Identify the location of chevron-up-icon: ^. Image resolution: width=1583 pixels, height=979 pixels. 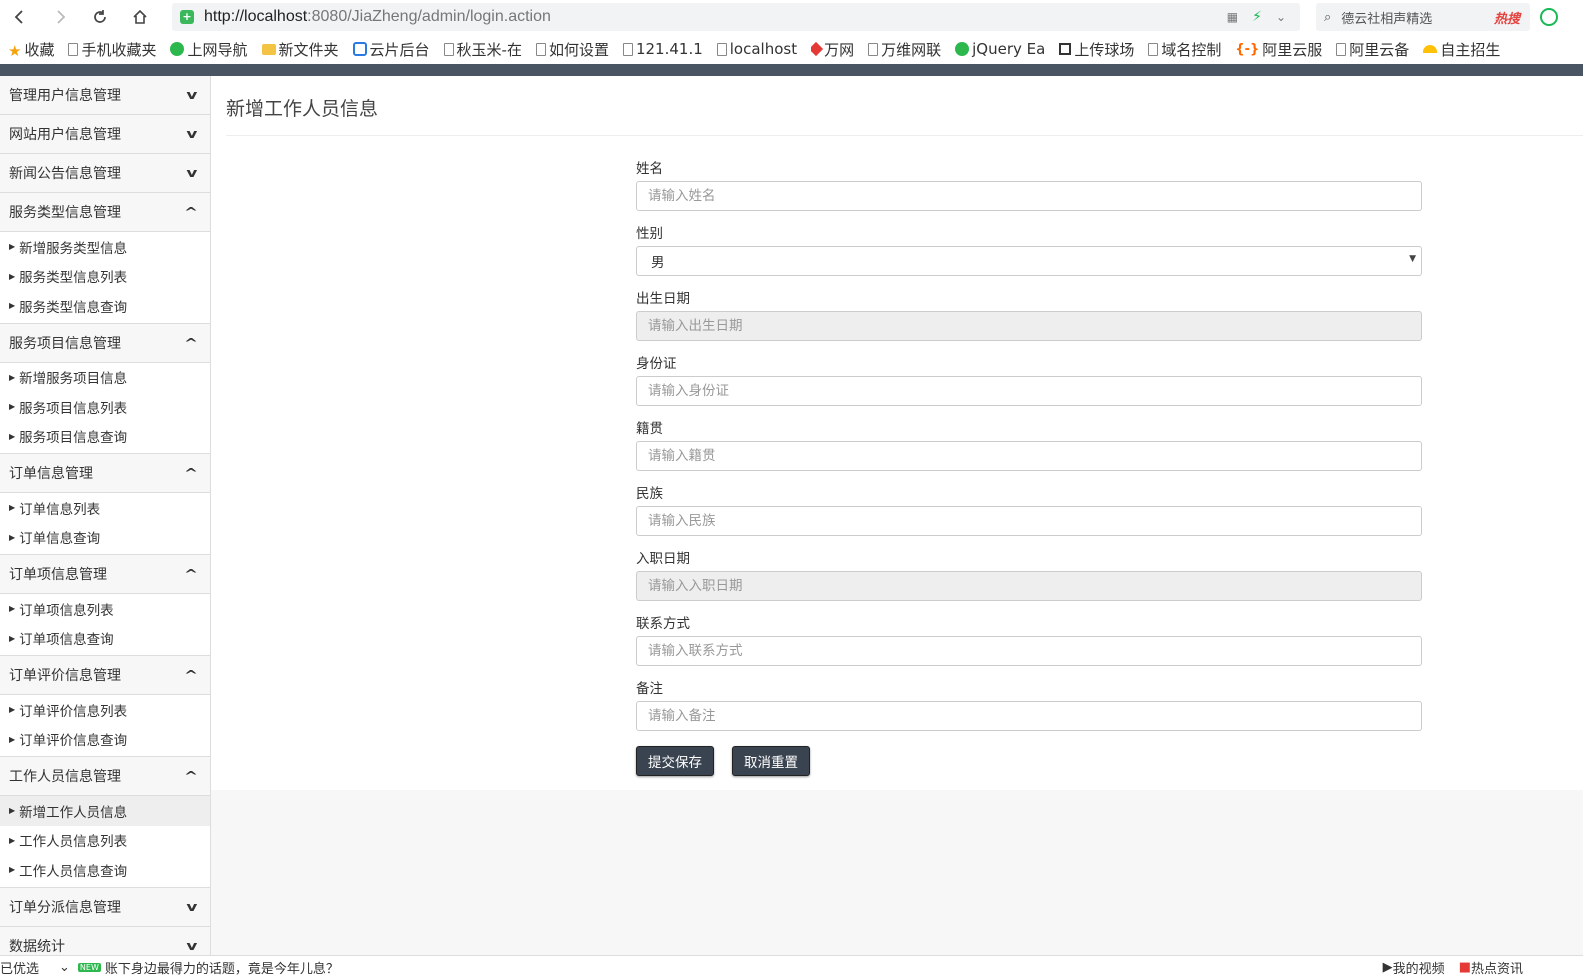
(191, 473).